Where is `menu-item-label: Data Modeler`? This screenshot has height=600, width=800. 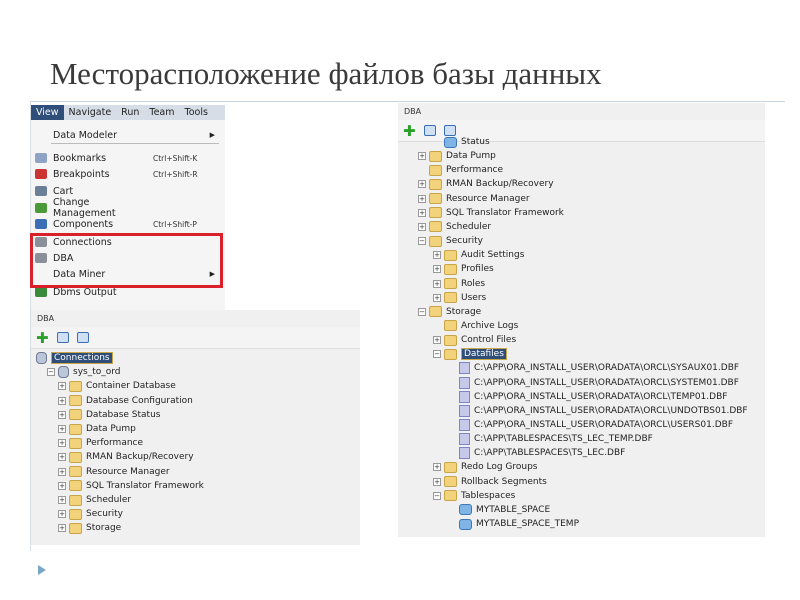 menu-item-label: Data Modeler is located at coordinates (85, 135).